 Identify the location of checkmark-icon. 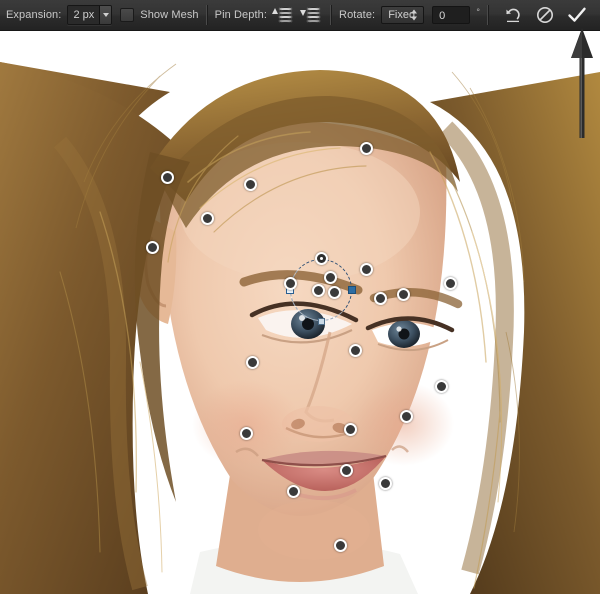
(577, 14).